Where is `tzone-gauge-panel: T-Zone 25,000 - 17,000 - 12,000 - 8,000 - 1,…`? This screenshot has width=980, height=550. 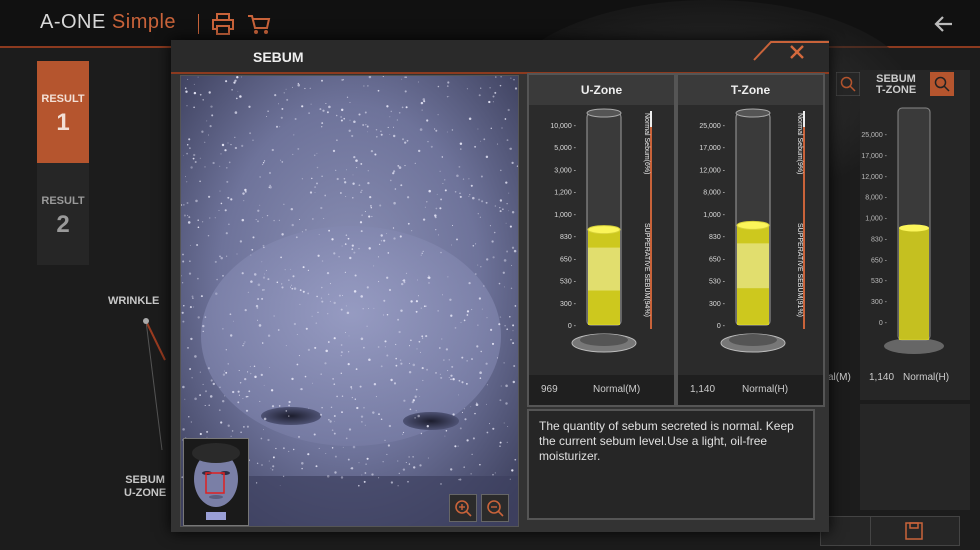
tzone-gauge-panel: T-Zone 25,000 - 17,000 - 12,000 - 8,000 - 1,… is located at coordinates (750, 240).